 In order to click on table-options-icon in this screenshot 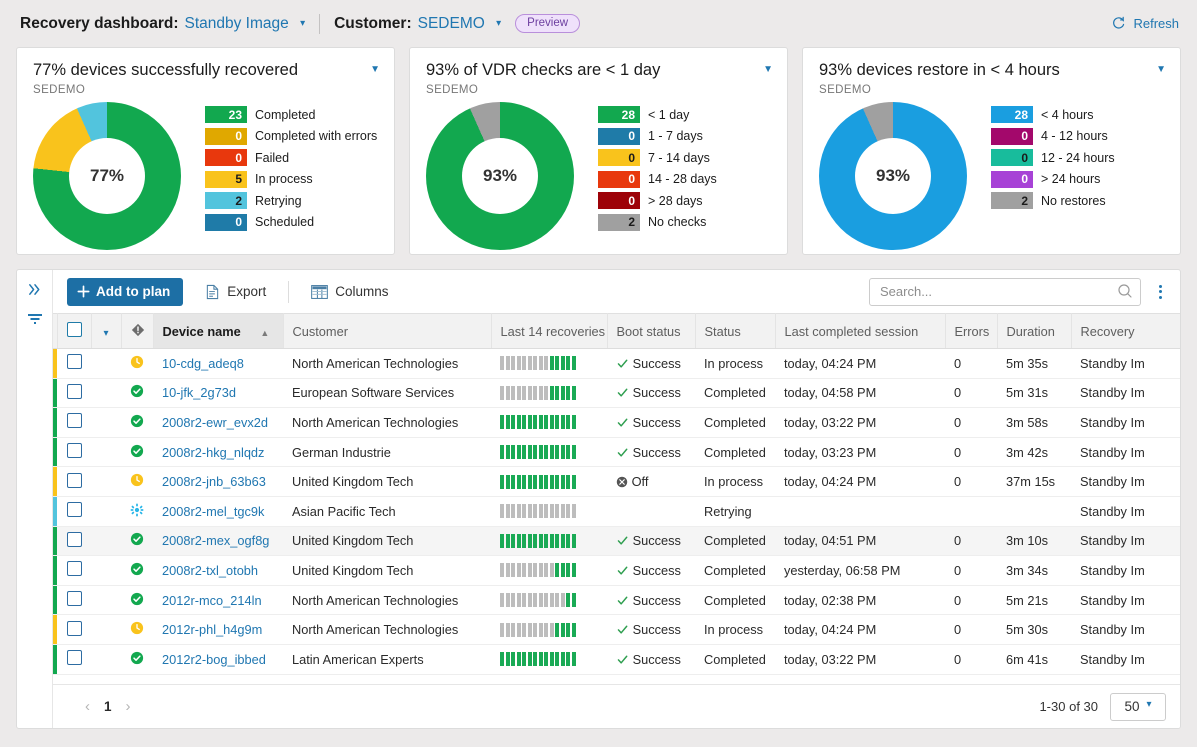, I will do `click(1160, 292)`.